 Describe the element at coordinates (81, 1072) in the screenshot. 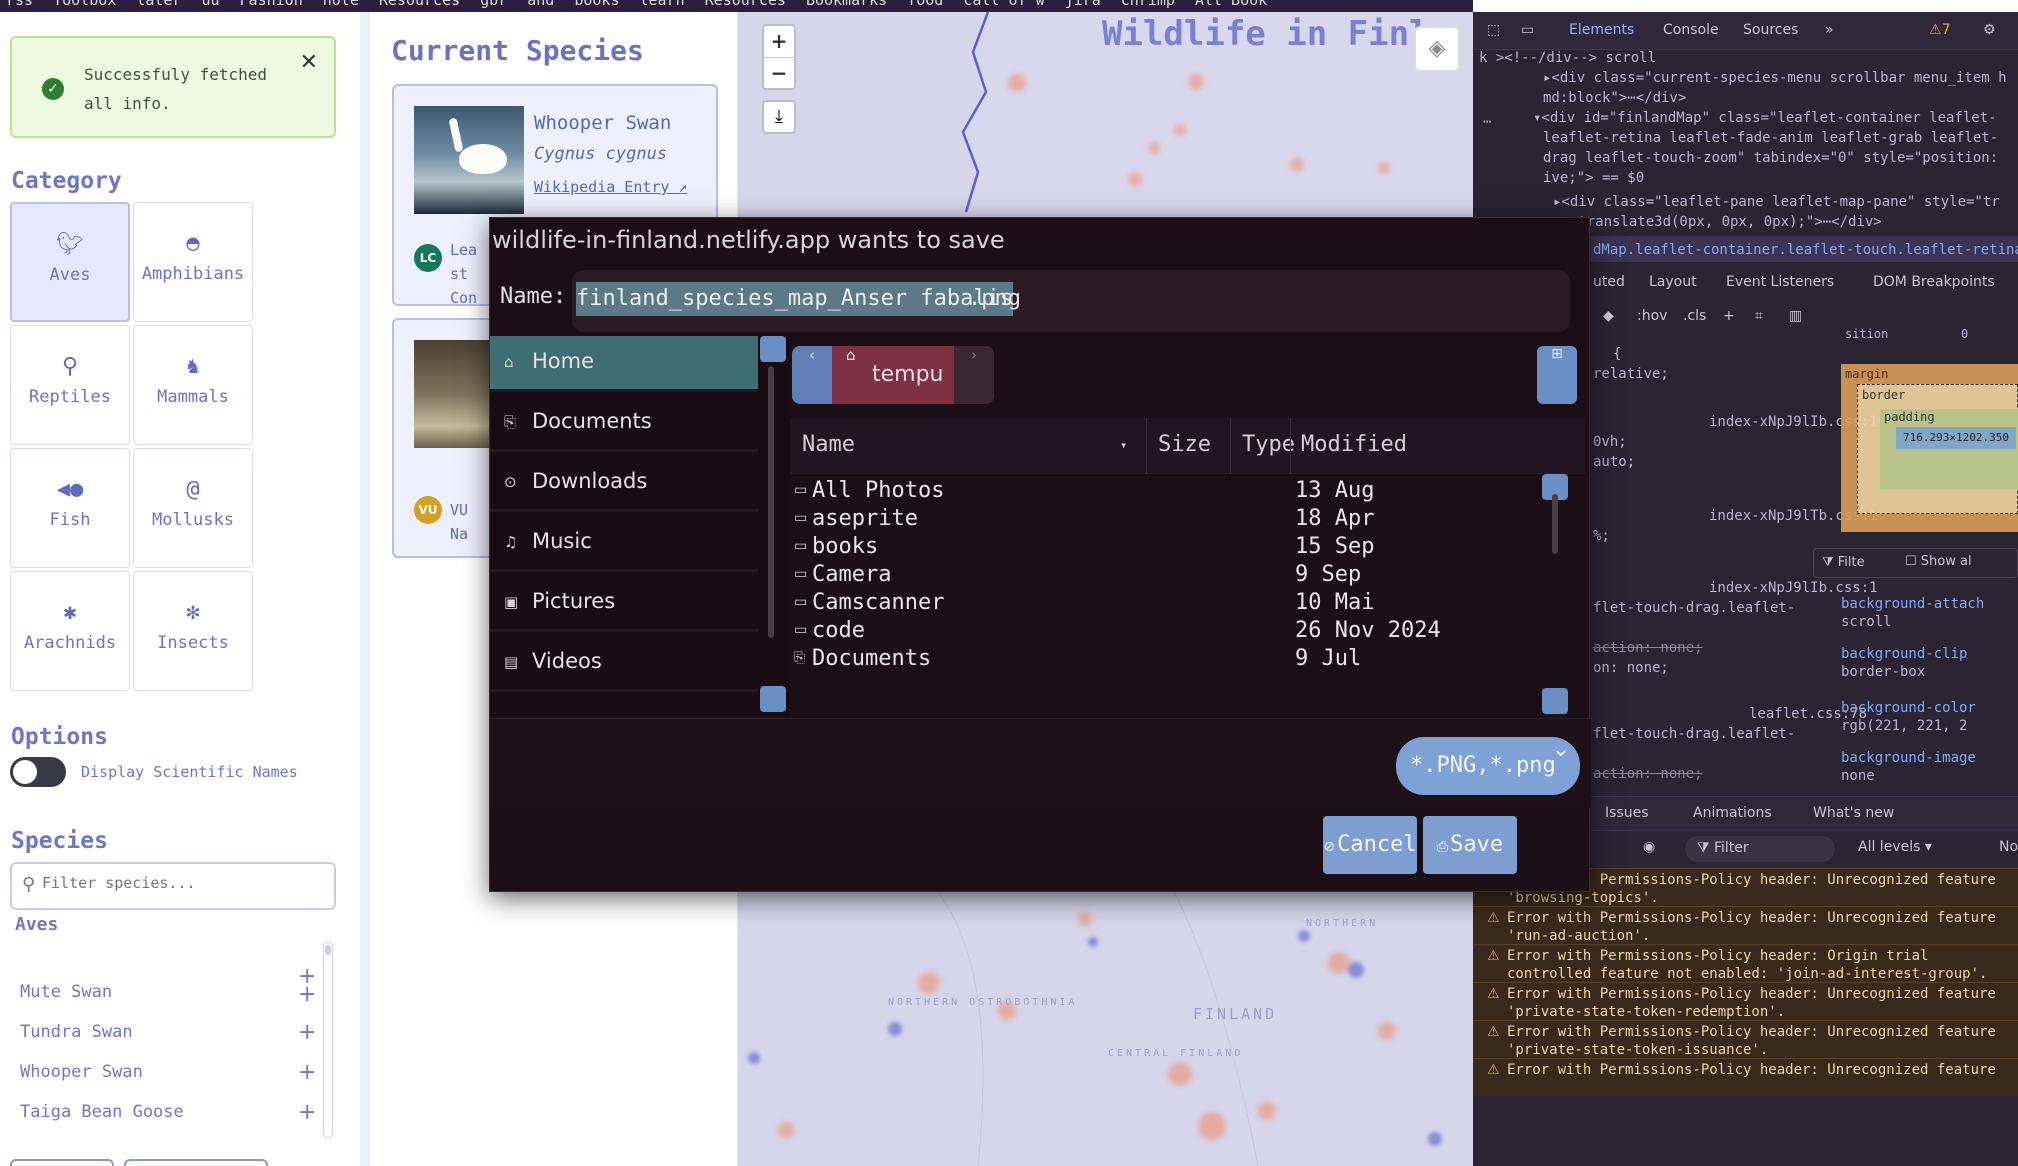

I see `species-item: Whooper Swan` at that location.